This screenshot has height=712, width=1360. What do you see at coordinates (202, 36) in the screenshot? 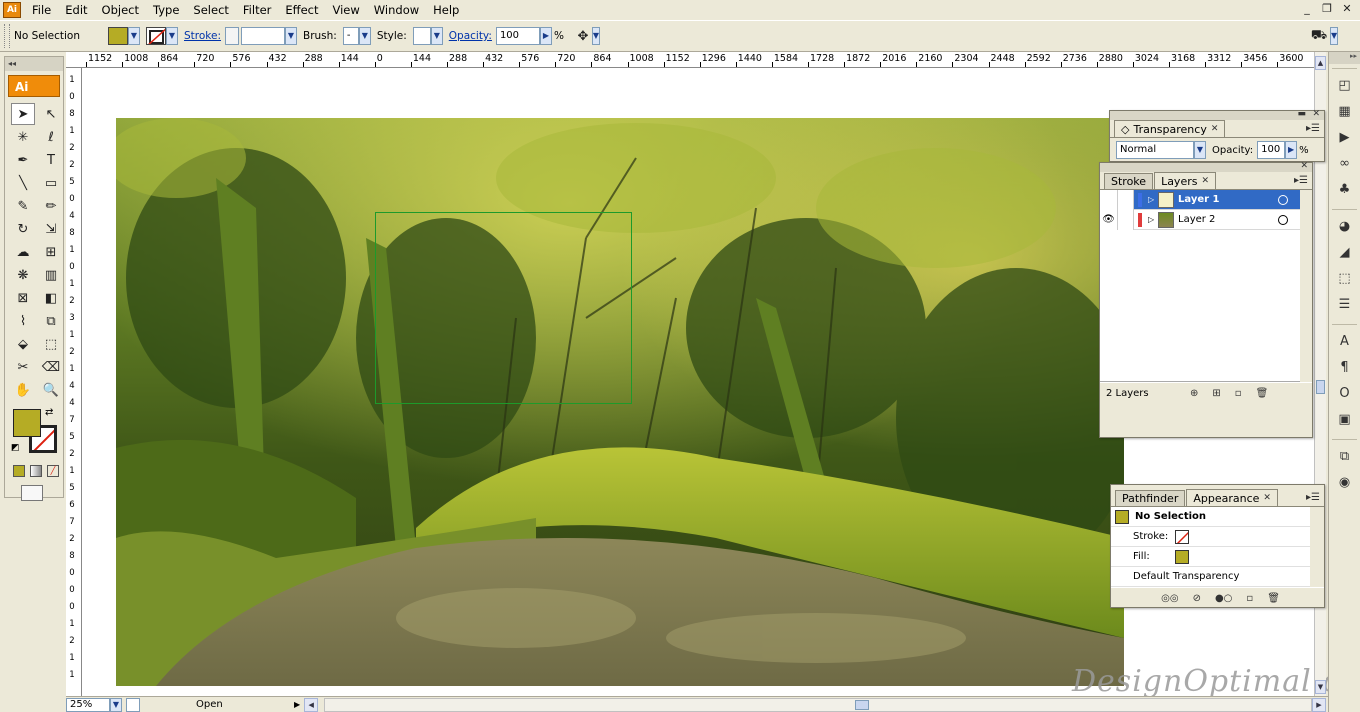
I see `stroke-label-link: Stroke:` at bounding box center [202, 36].